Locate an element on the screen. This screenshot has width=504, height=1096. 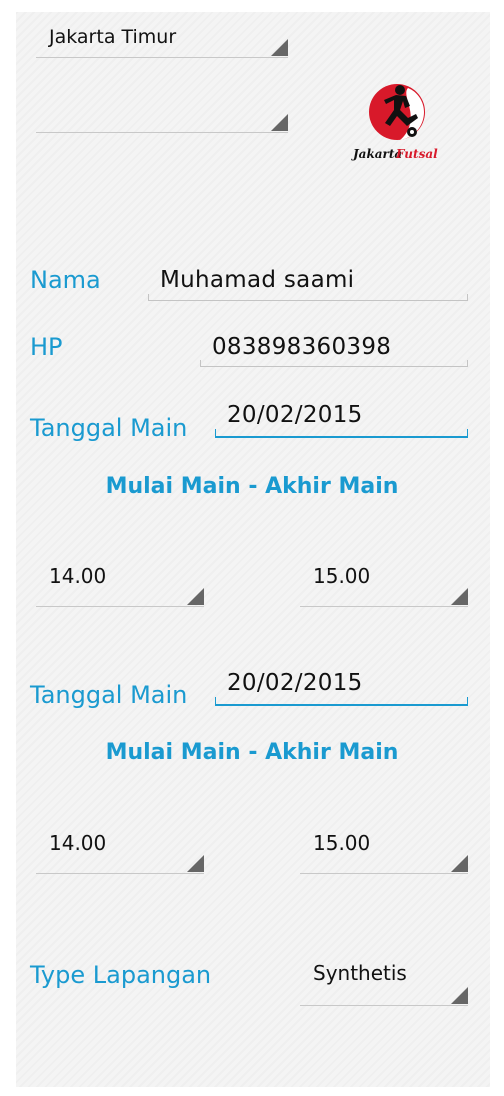
tanggal-main-label-1: Tanggal Main is located at coordinates (109, 428).